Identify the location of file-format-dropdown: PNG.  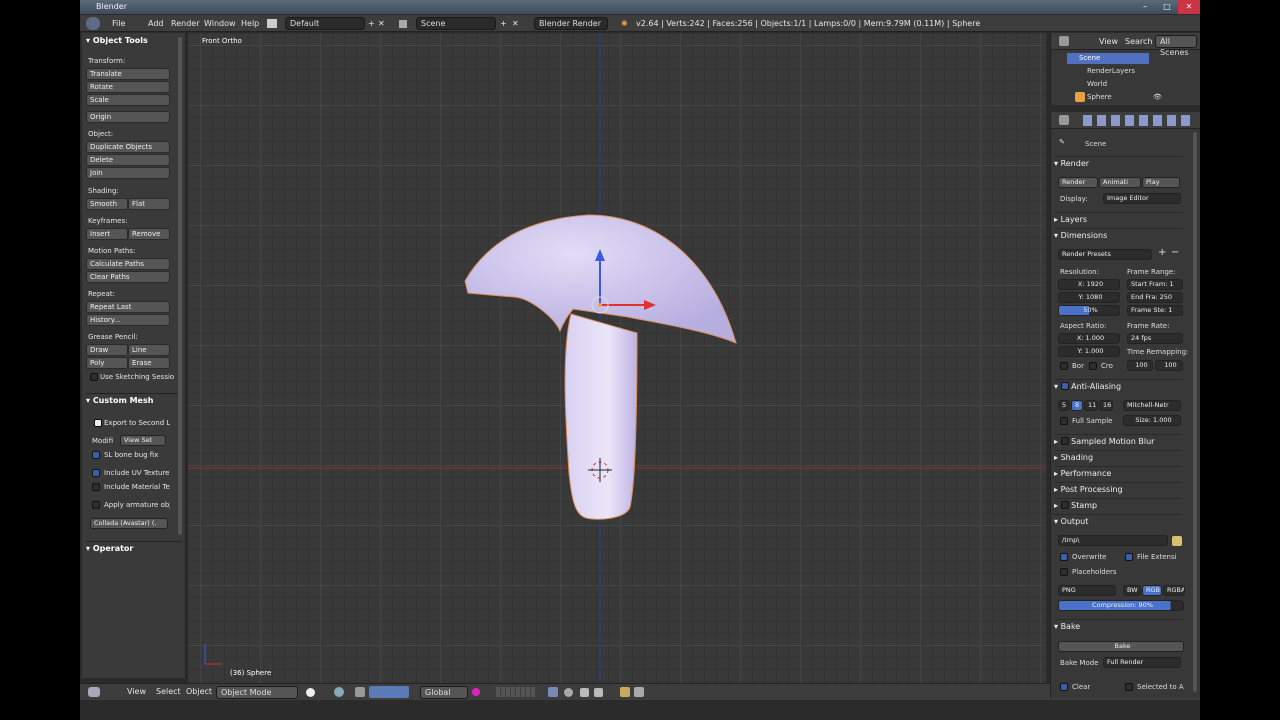
(1087, 590).